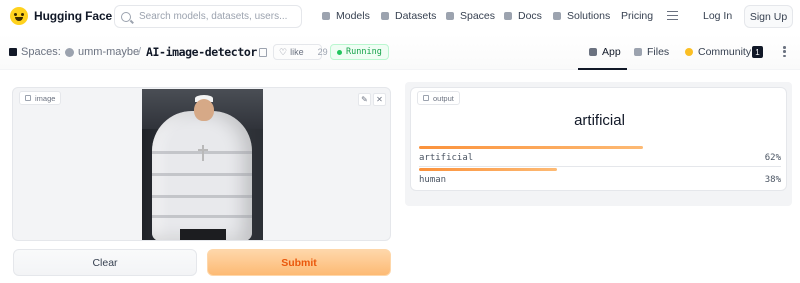 The height and width of the screenshot is (283, 800). I want to click on like-button: ♡ like 29, so click(300, 52).